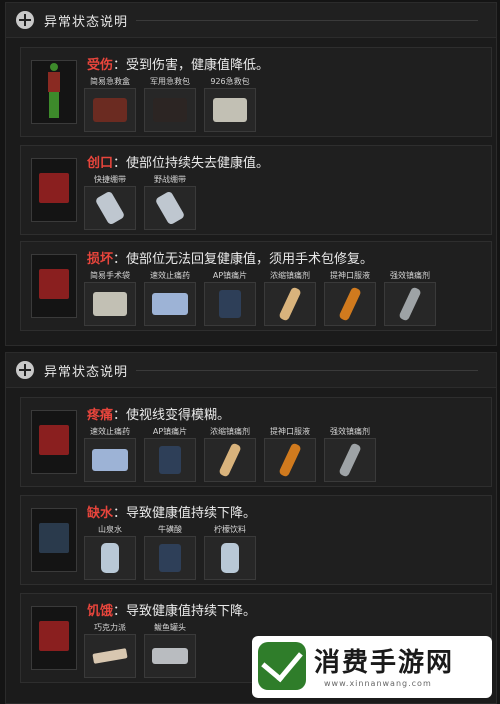 This screenshot has width=500, height=704. Describe the element at coordinates (260, 298) in the screenshot. I see `item-list: 简易手术袋 速效止痛药 AP镇痛片 浓缩镇痛剂 提神口服液 强效镇痛剂` at that location.